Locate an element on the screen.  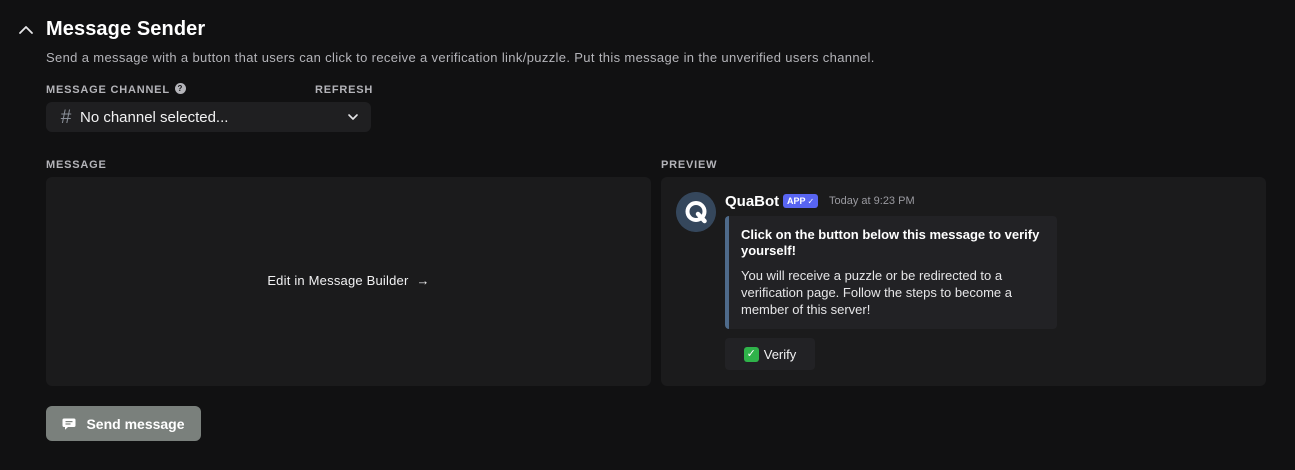
verify-button: ✓ Verify is located at coordinates (770, 354).